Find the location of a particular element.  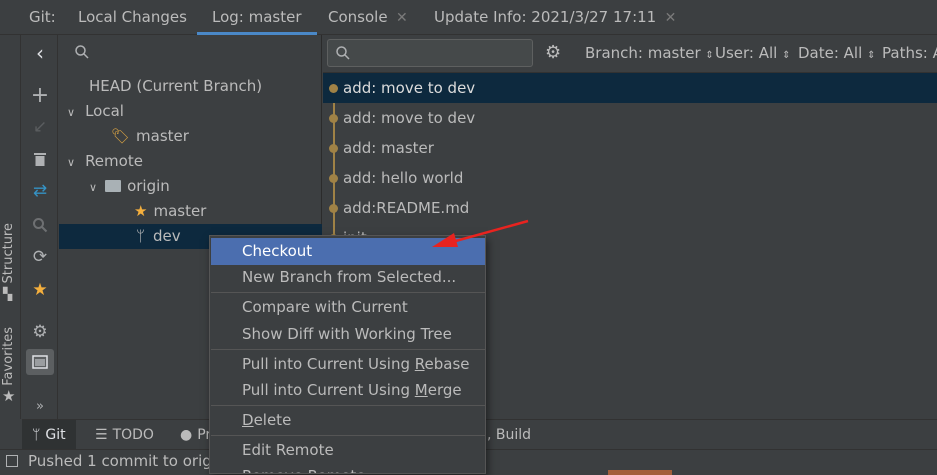

commit-message: add: master is located at coordinates (388, 148).